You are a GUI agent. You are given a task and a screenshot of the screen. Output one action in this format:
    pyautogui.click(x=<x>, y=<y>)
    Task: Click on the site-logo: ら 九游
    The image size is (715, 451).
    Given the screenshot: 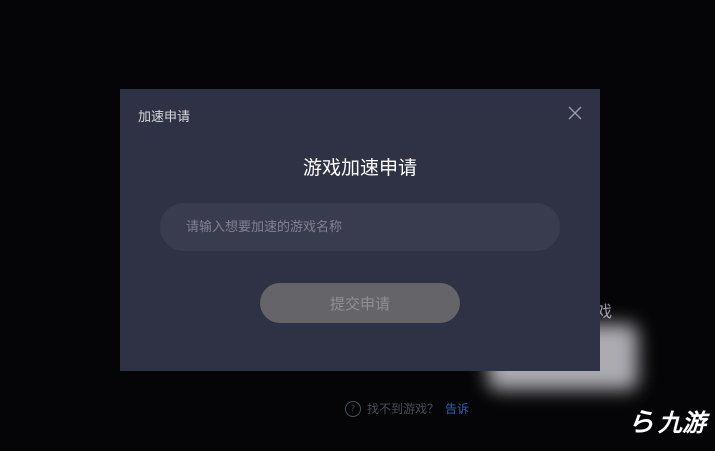 What is the action you would take?
    pyautogui.click(x=667, y=420)
    